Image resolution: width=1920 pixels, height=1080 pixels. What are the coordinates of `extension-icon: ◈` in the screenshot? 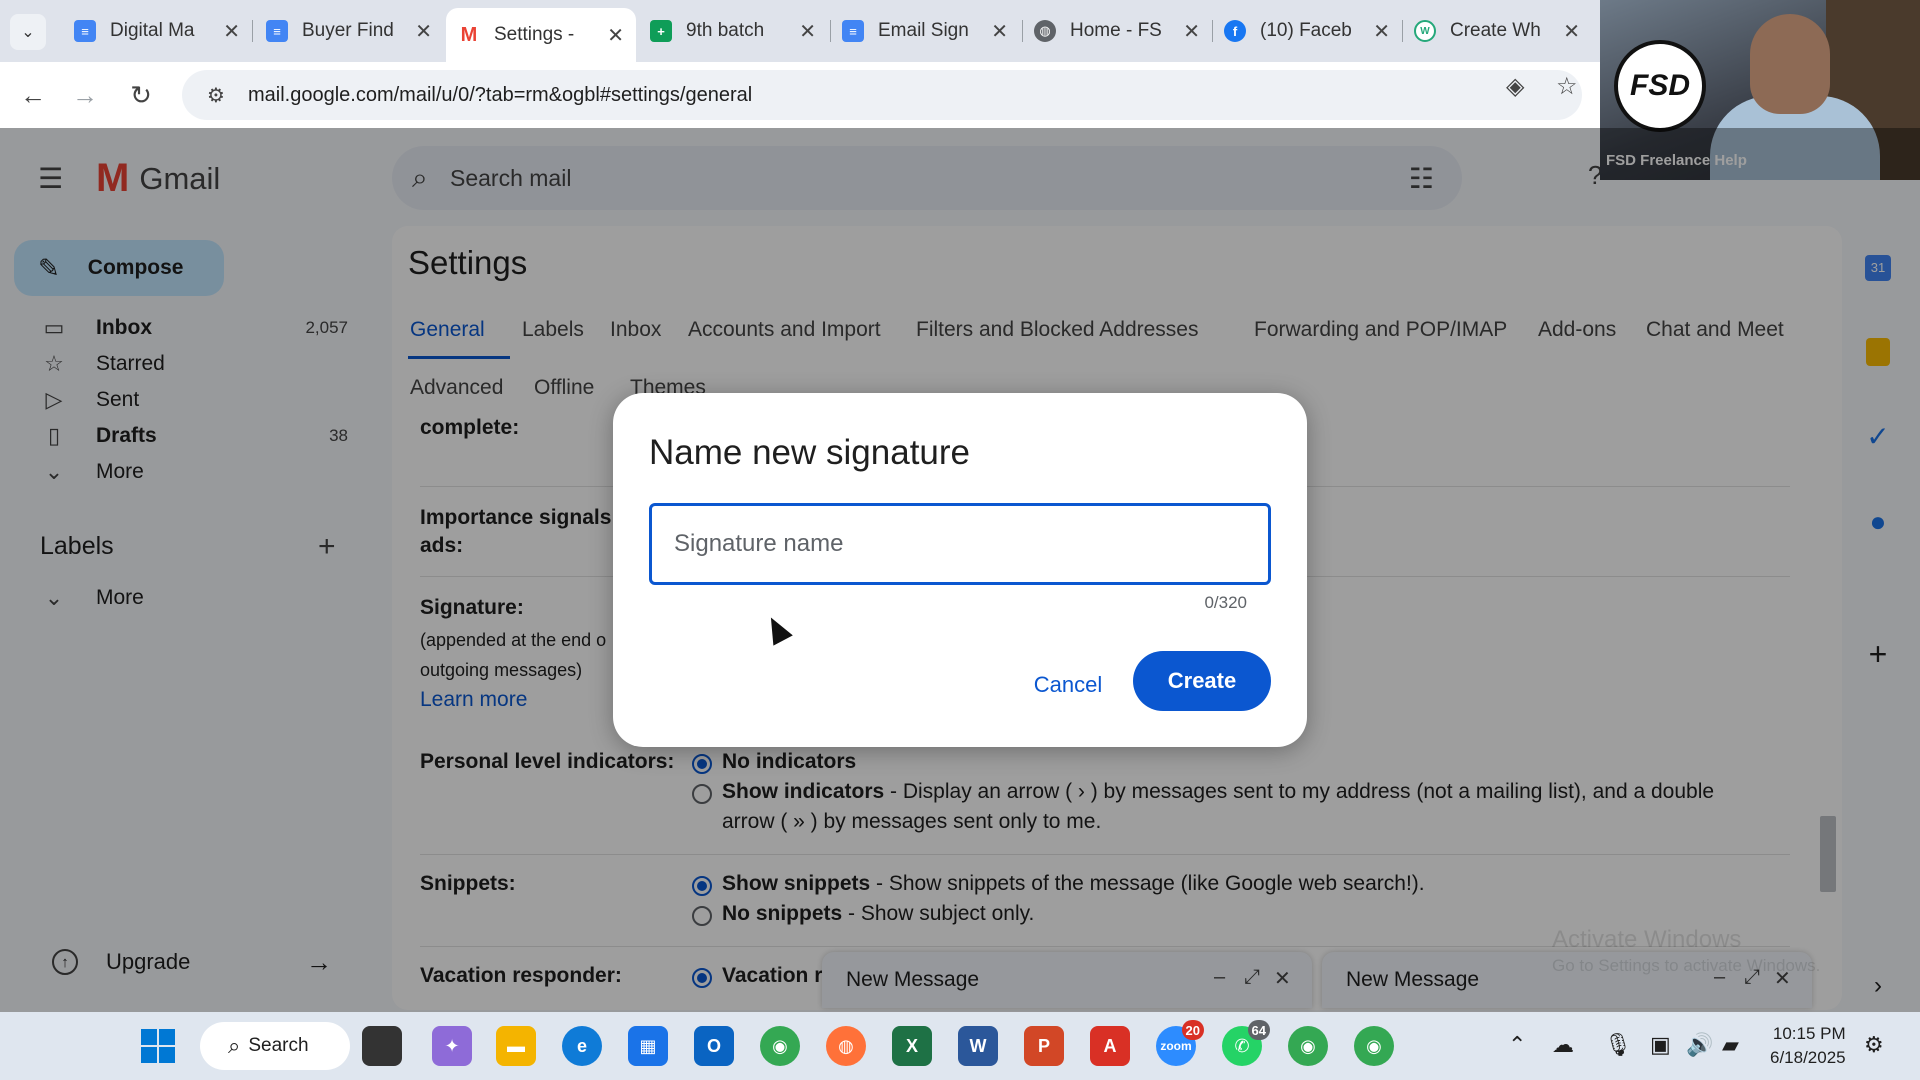 It's located at (1515, 86).